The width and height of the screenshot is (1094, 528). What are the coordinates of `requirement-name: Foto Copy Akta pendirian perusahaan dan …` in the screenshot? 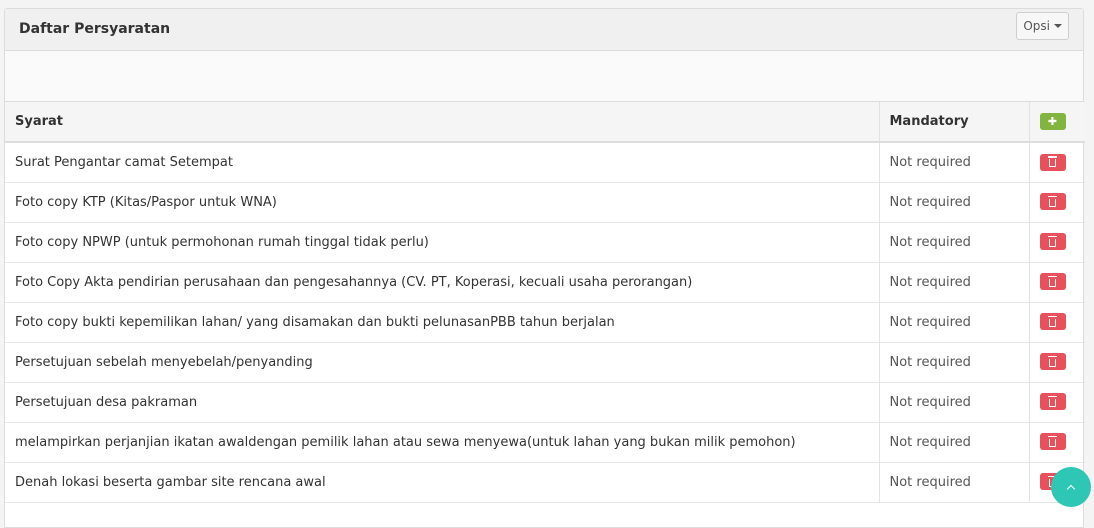 It's located at (442, 282).